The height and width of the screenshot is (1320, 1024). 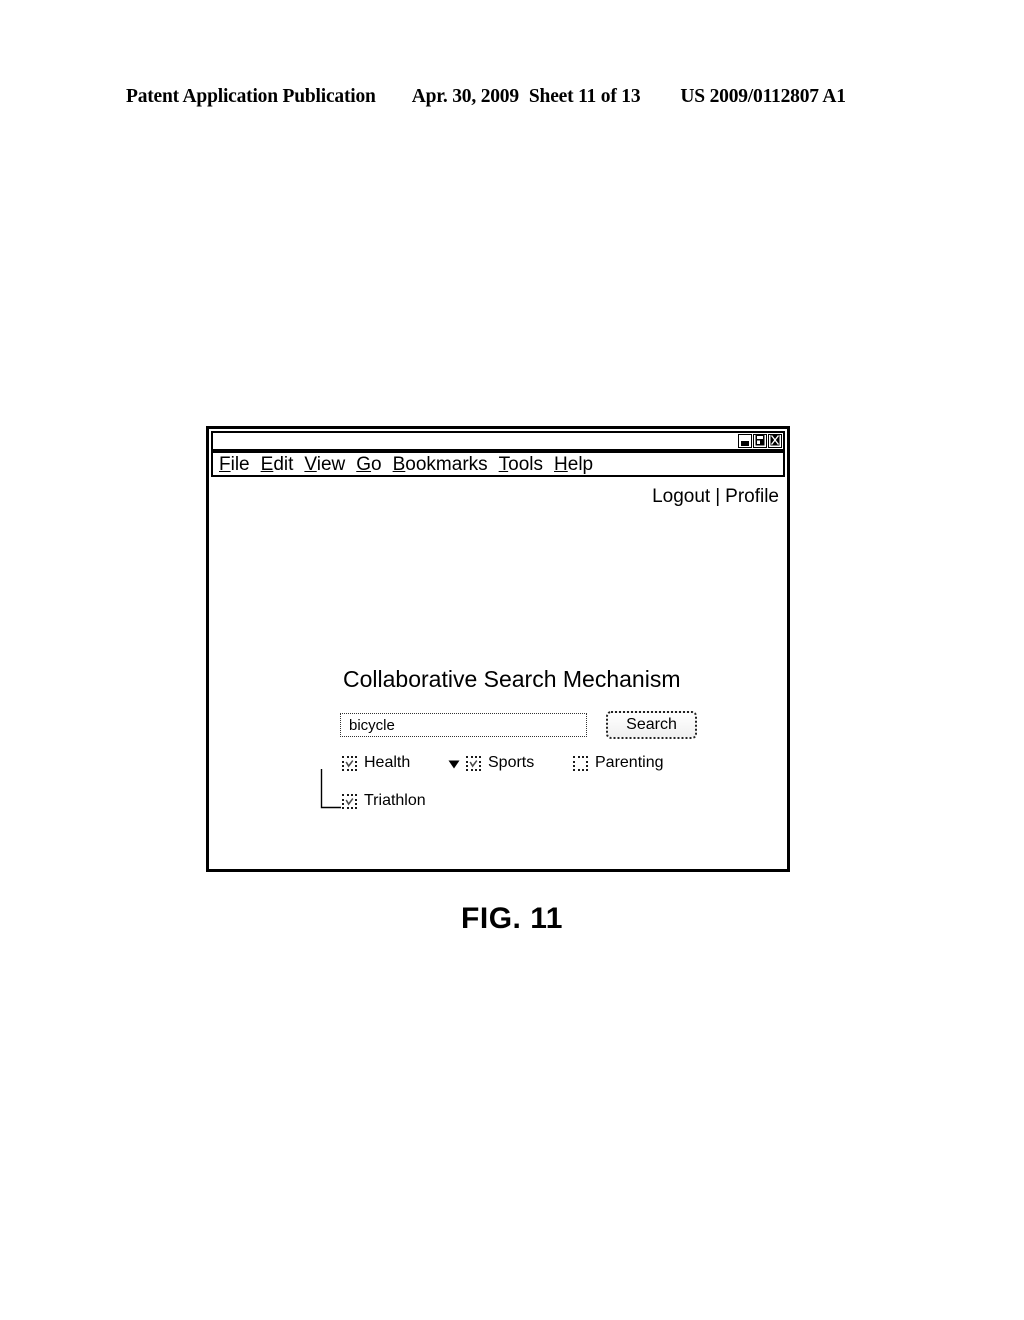 I want to click on menu-label-view: iew, so click(x=331, y=464).